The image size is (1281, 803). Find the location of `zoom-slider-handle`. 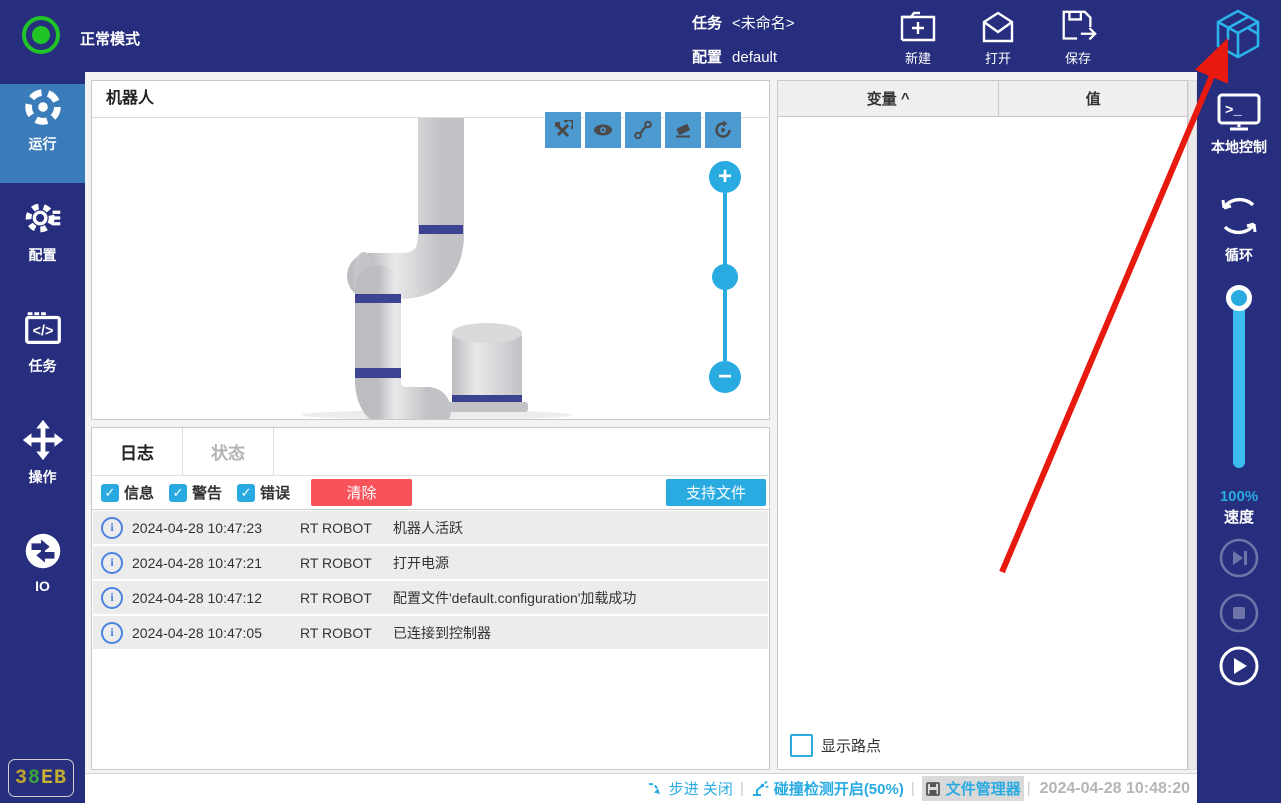

zoom-slider-handle is located at coordinates (725, 277).